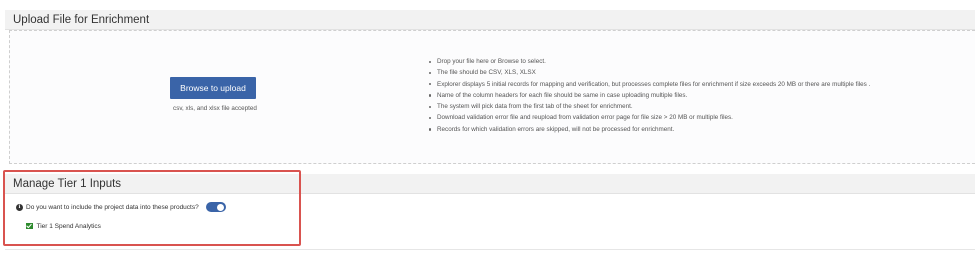 Image resolution: width=975 pixels, height=258 pixels. Describe the element at coordinates (490, 184) in the screenshot. I see `tier-section-header: Manage Tier 1 Inputs` at that location.